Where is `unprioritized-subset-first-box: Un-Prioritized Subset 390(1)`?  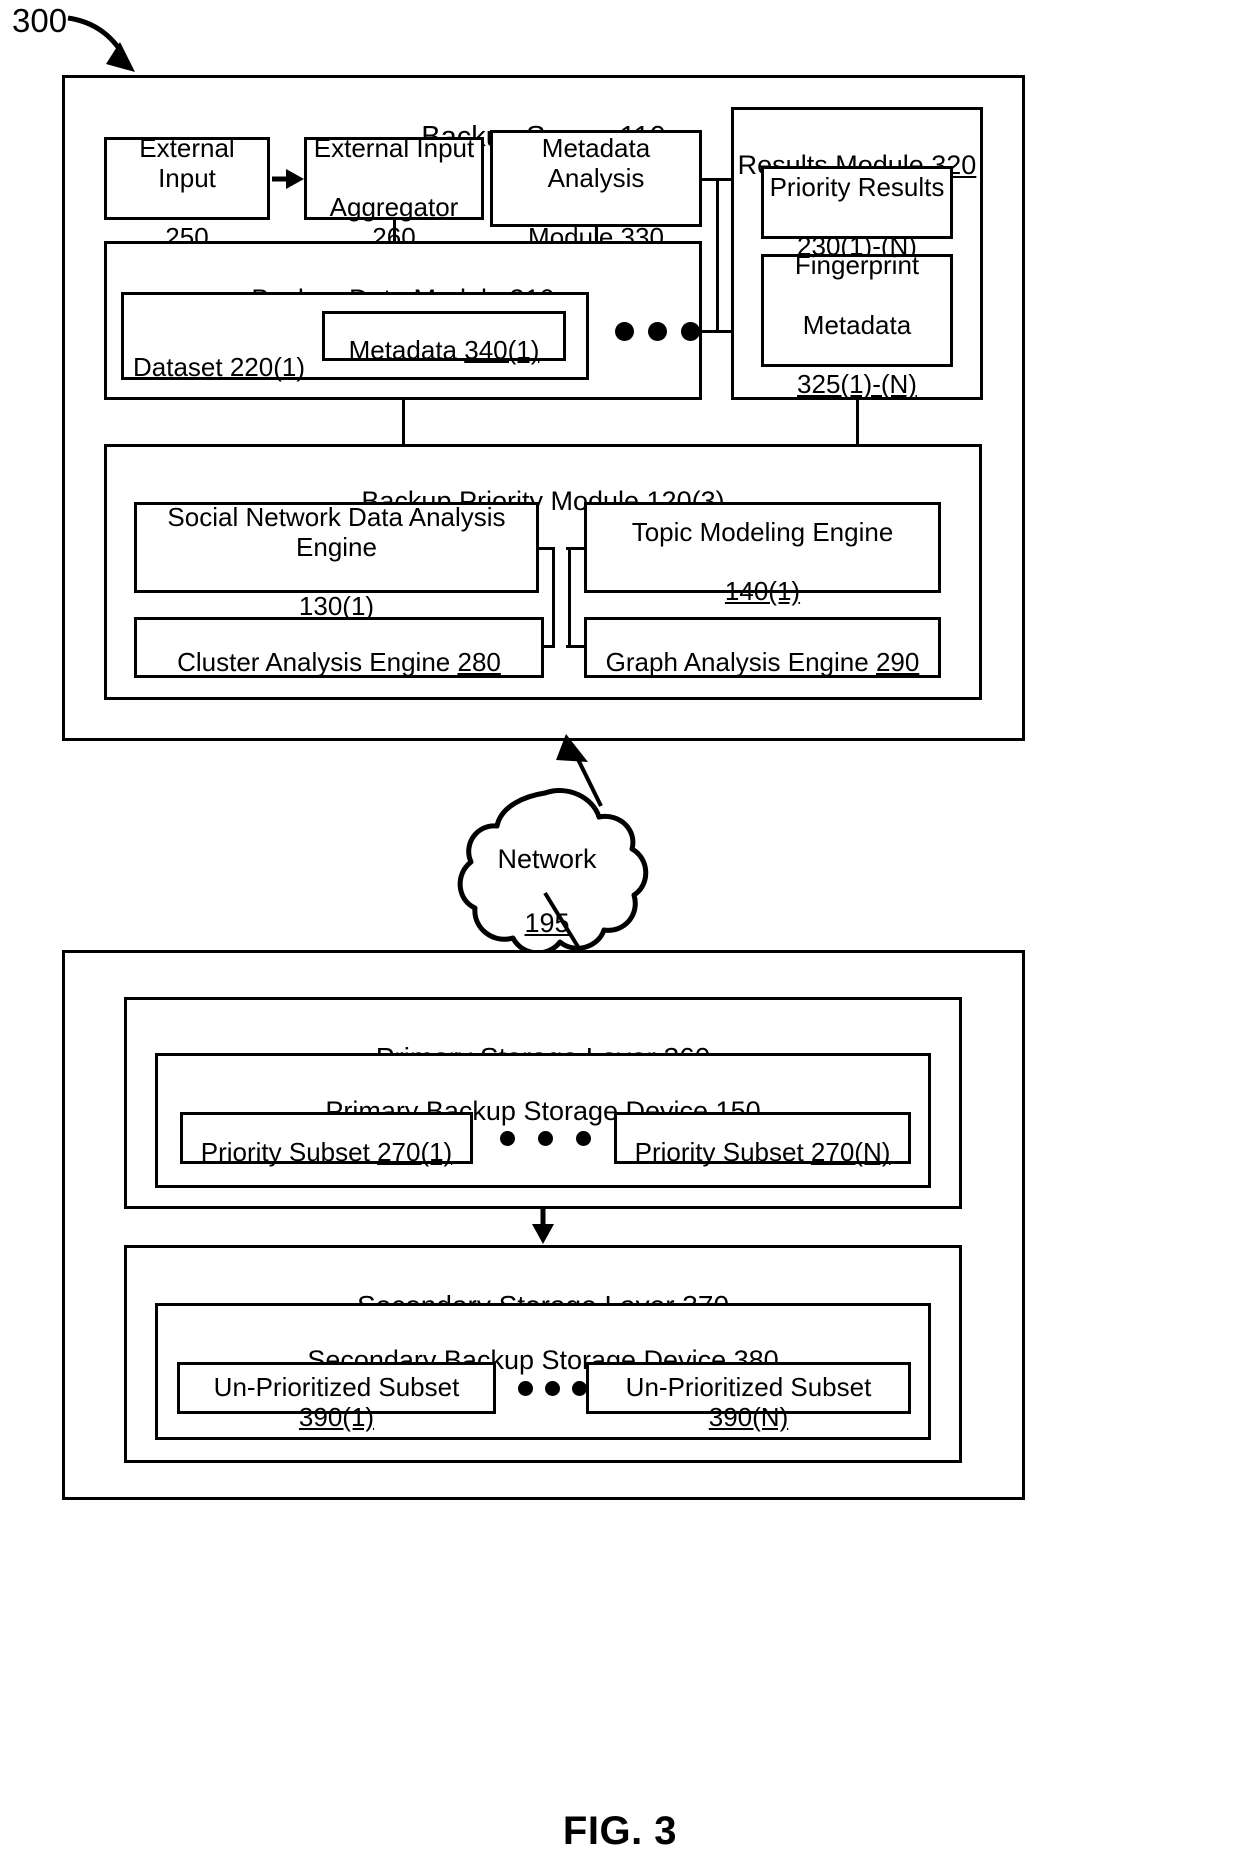
unprioritized-subset-first-box: Un-Prioritized Subset 390(1) is located at coordinates (336, 1397).